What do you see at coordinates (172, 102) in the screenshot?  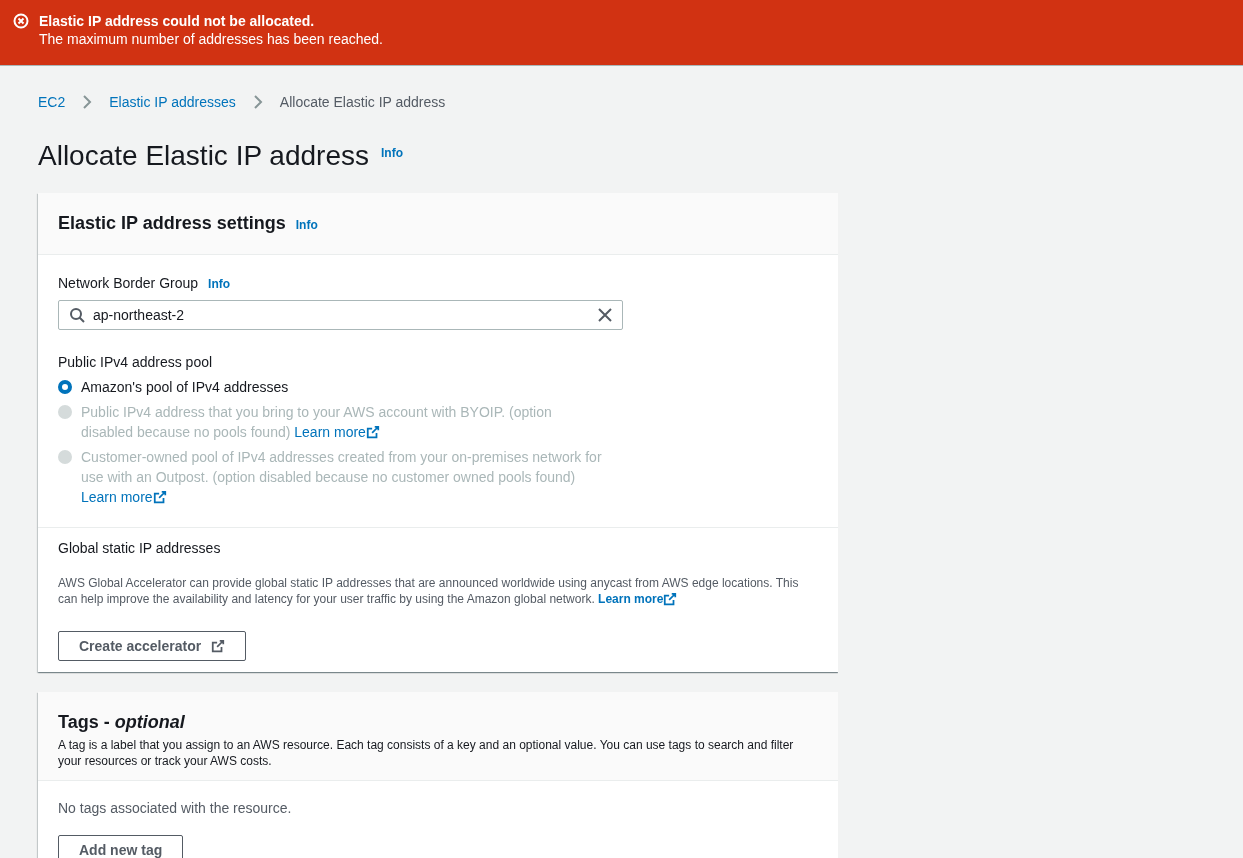 I see `breadcrumb-link: Elastic IP addresses` at bounding box center [172, 102].